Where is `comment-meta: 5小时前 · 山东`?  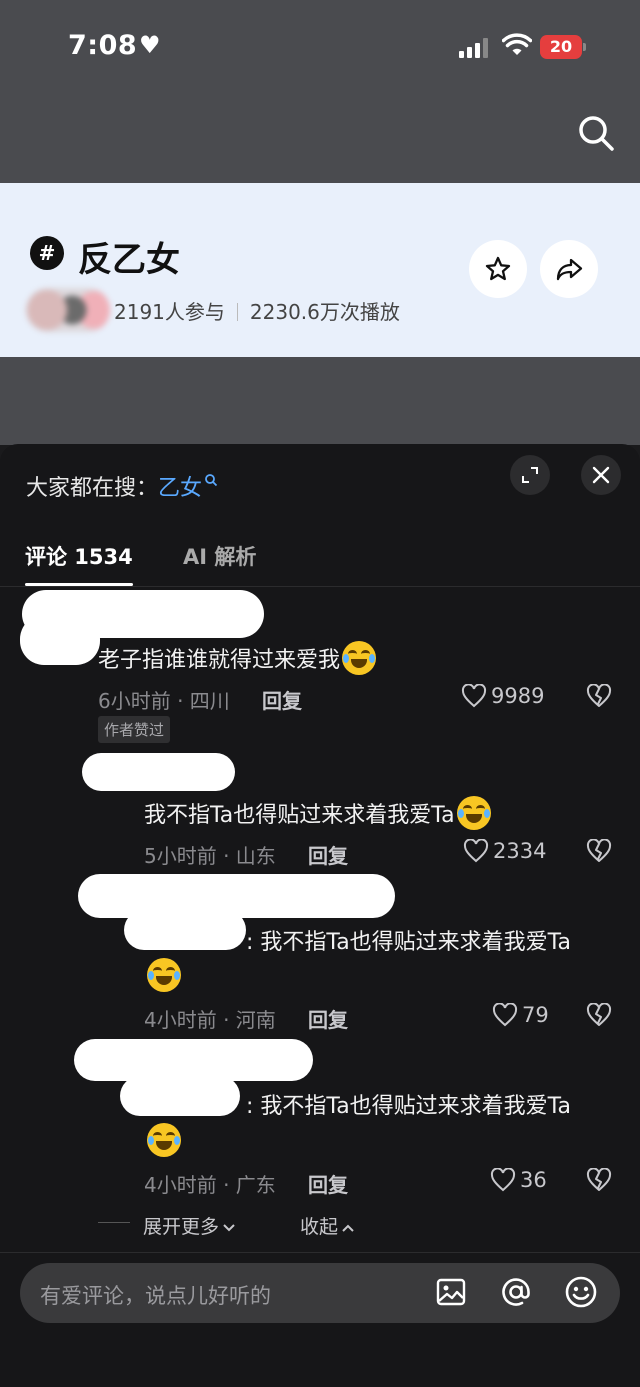
comment-meta: 5小时前 · 山东 is located at coordinates (210, 856).